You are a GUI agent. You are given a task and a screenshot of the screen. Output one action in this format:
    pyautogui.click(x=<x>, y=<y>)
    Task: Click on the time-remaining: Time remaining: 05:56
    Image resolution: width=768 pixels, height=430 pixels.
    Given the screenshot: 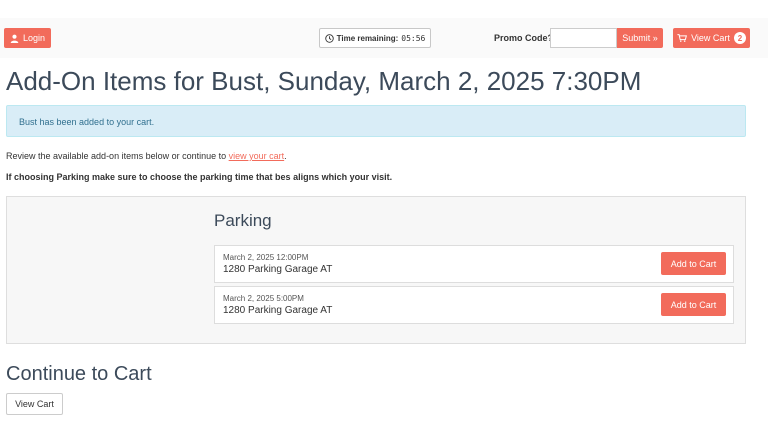 What is the action you would take?
    pyautogui.click(x=375, y=38)
    